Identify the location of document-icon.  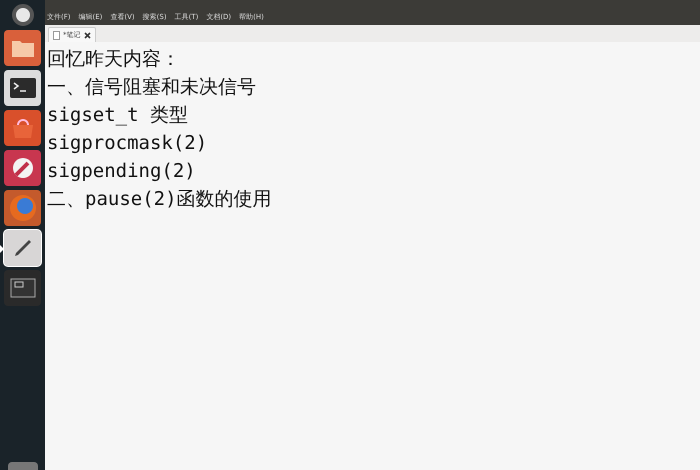
(56, 35).